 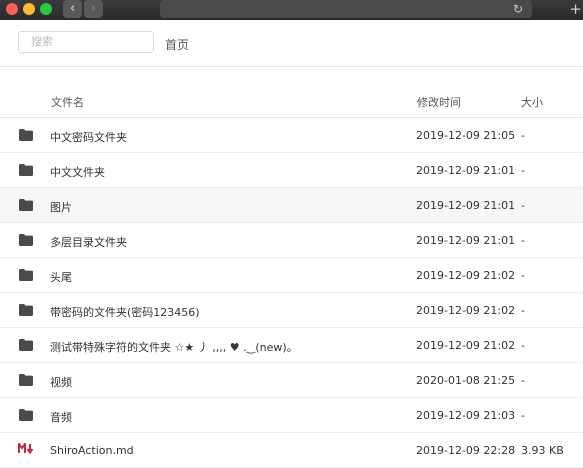 I want to click on address-bar, so click(x=346, y=9).